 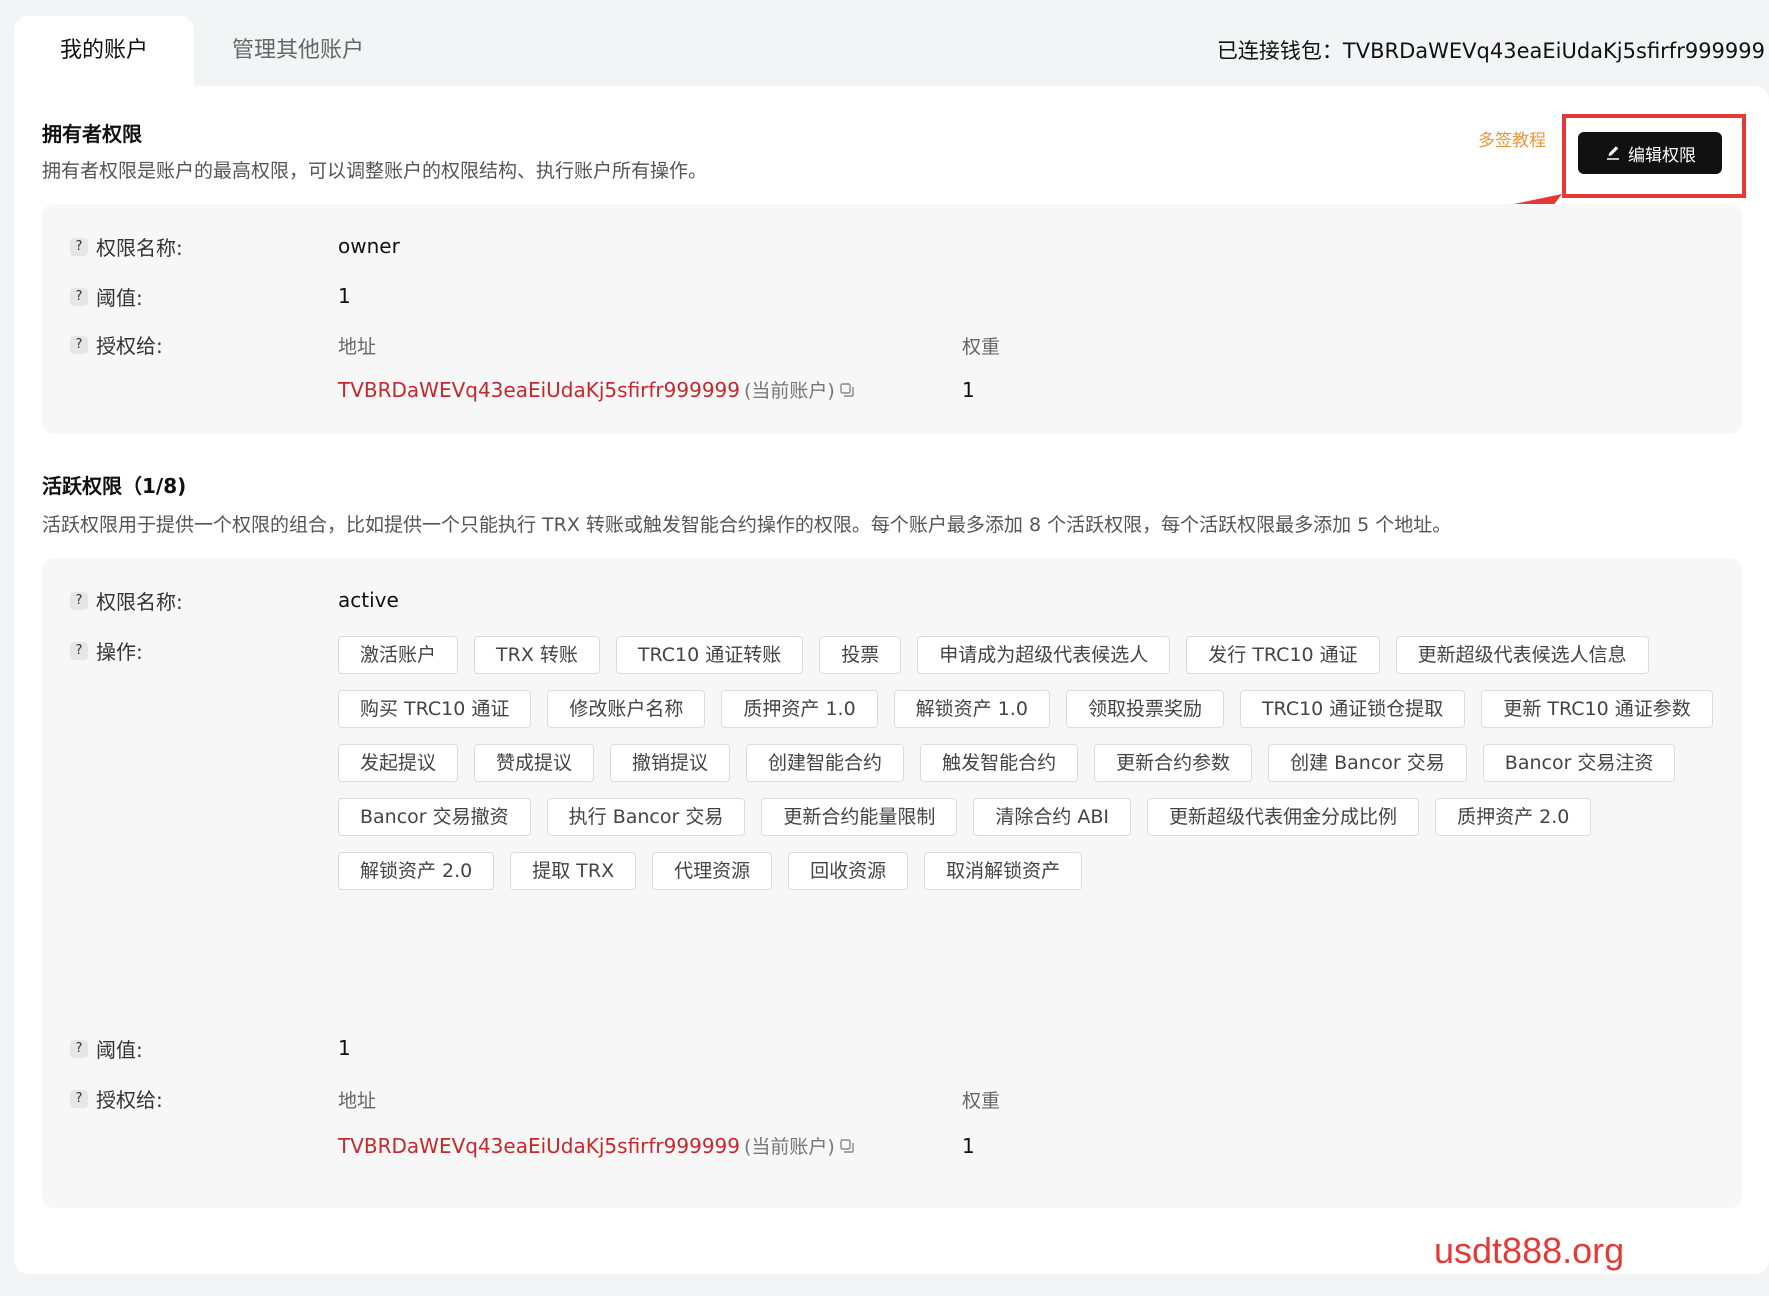 I want to click on operation-tag: 申请成为超级代表候选人, so click(x=1044, y=655).